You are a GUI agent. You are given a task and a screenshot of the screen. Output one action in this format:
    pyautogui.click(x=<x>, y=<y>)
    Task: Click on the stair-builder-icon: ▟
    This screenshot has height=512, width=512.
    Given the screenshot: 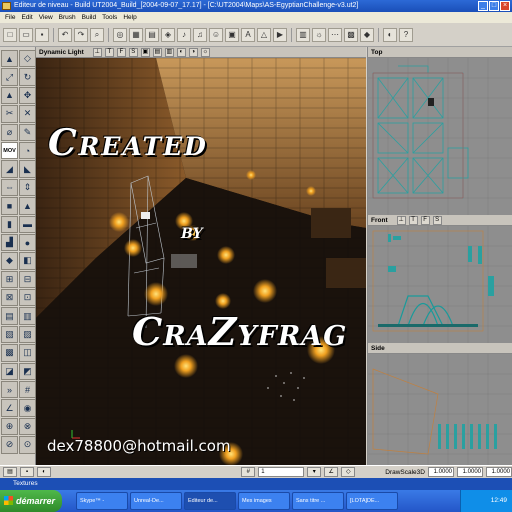 What is the action you would take?
    pyautogui.click(x=9, y=242)
    